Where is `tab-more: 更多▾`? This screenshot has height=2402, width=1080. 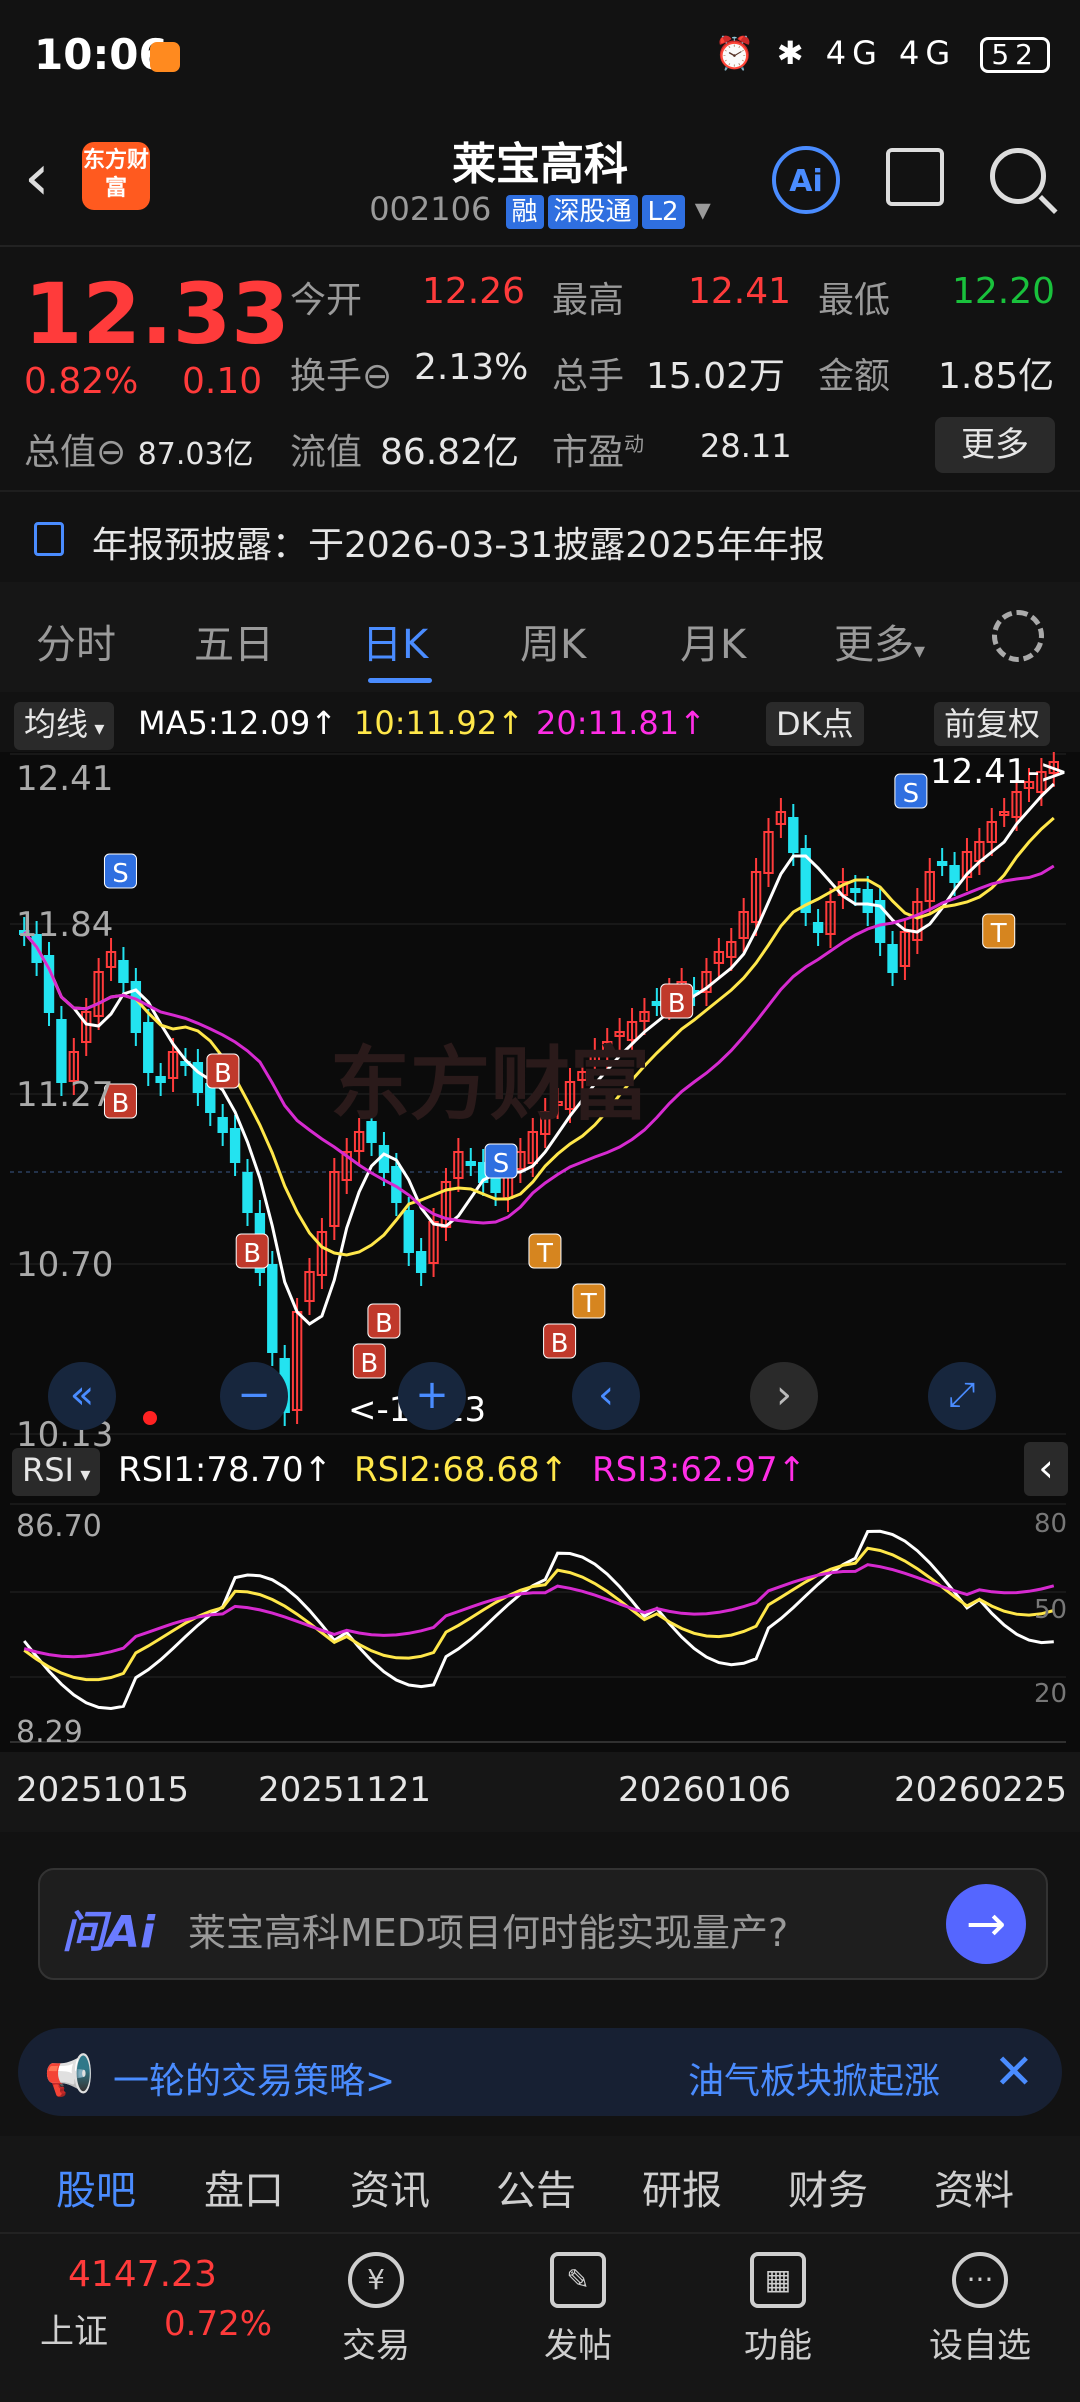 tab-more: 更多▾ is located at coordinates (879, 641).